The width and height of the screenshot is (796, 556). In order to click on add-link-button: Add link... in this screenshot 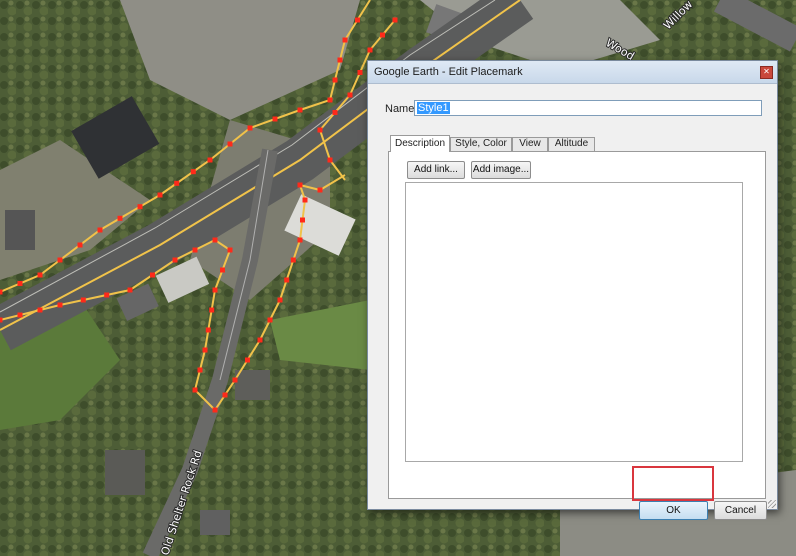, I will do `click(436, 170)`.